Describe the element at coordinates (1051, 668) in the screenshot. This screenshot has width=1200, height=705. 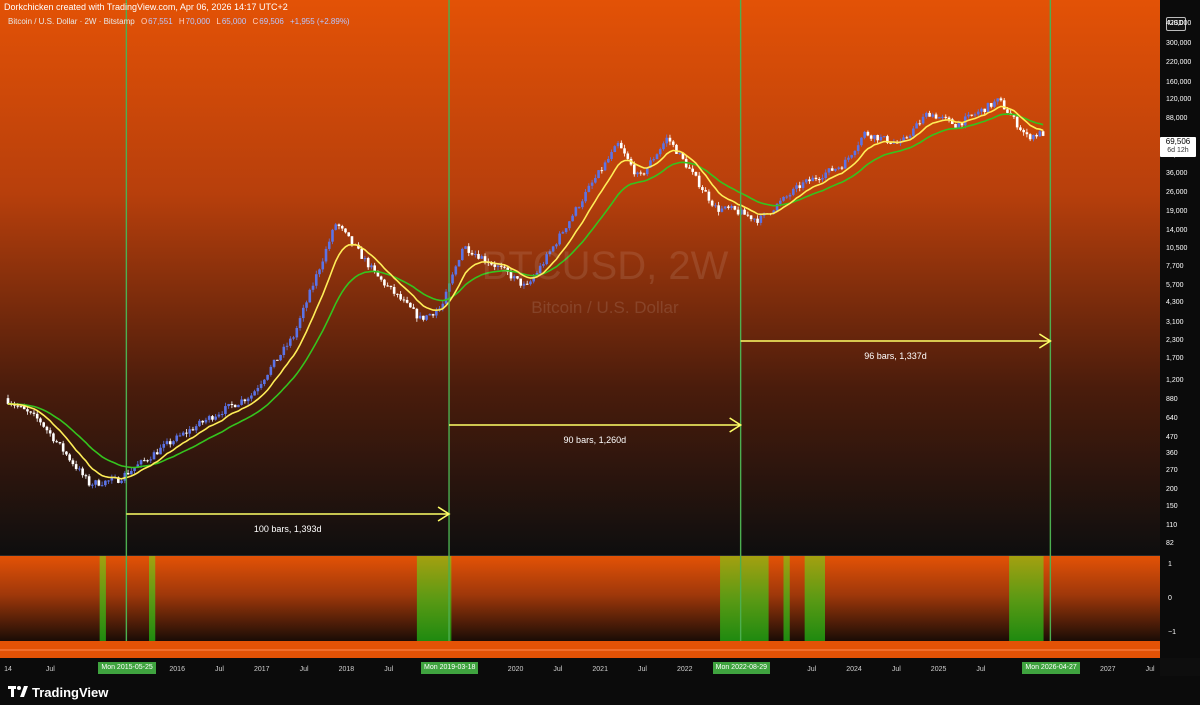
I see `time-marker-label: Mon 2026-04-27` at that location.